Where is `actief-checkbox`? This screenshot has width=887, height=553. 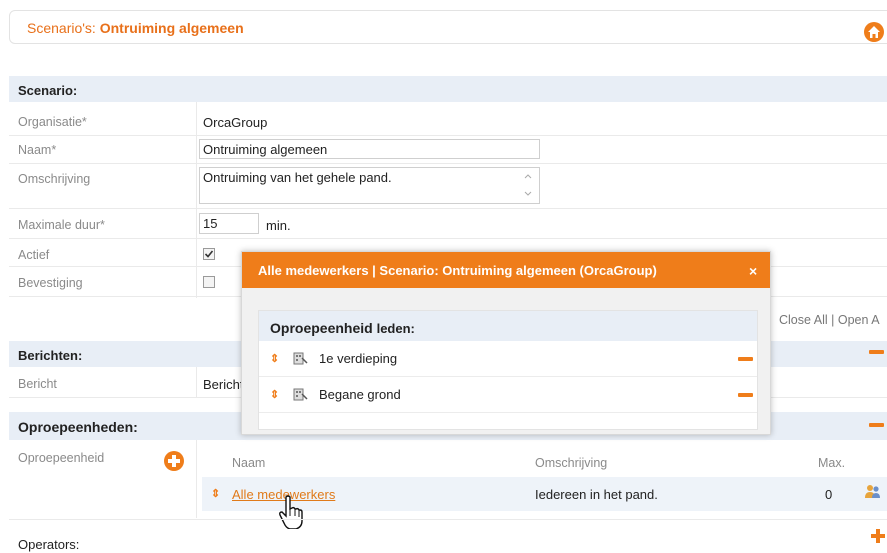 actief-checkbox is located at coordinates (209, 254).